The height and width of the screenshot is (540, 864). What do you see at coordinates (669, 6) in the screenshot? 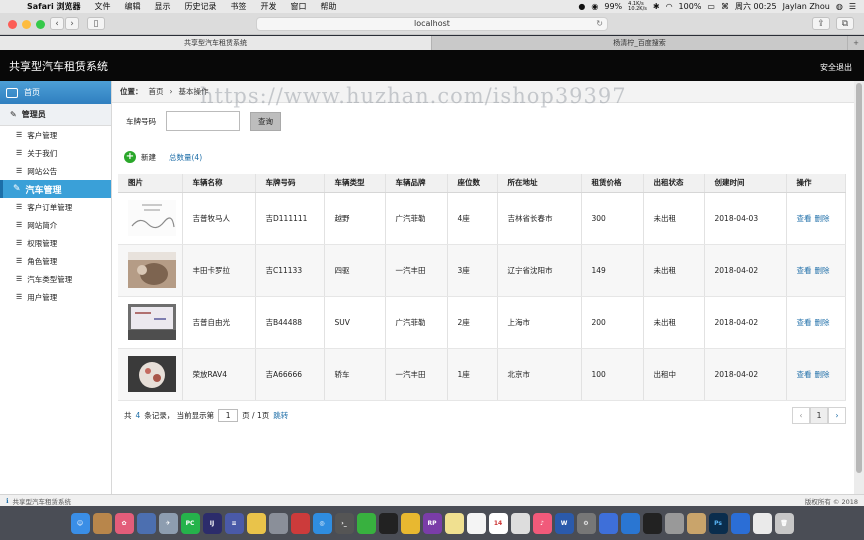
I see `wifi-icon: ◠` at bounding box center [669, 6].